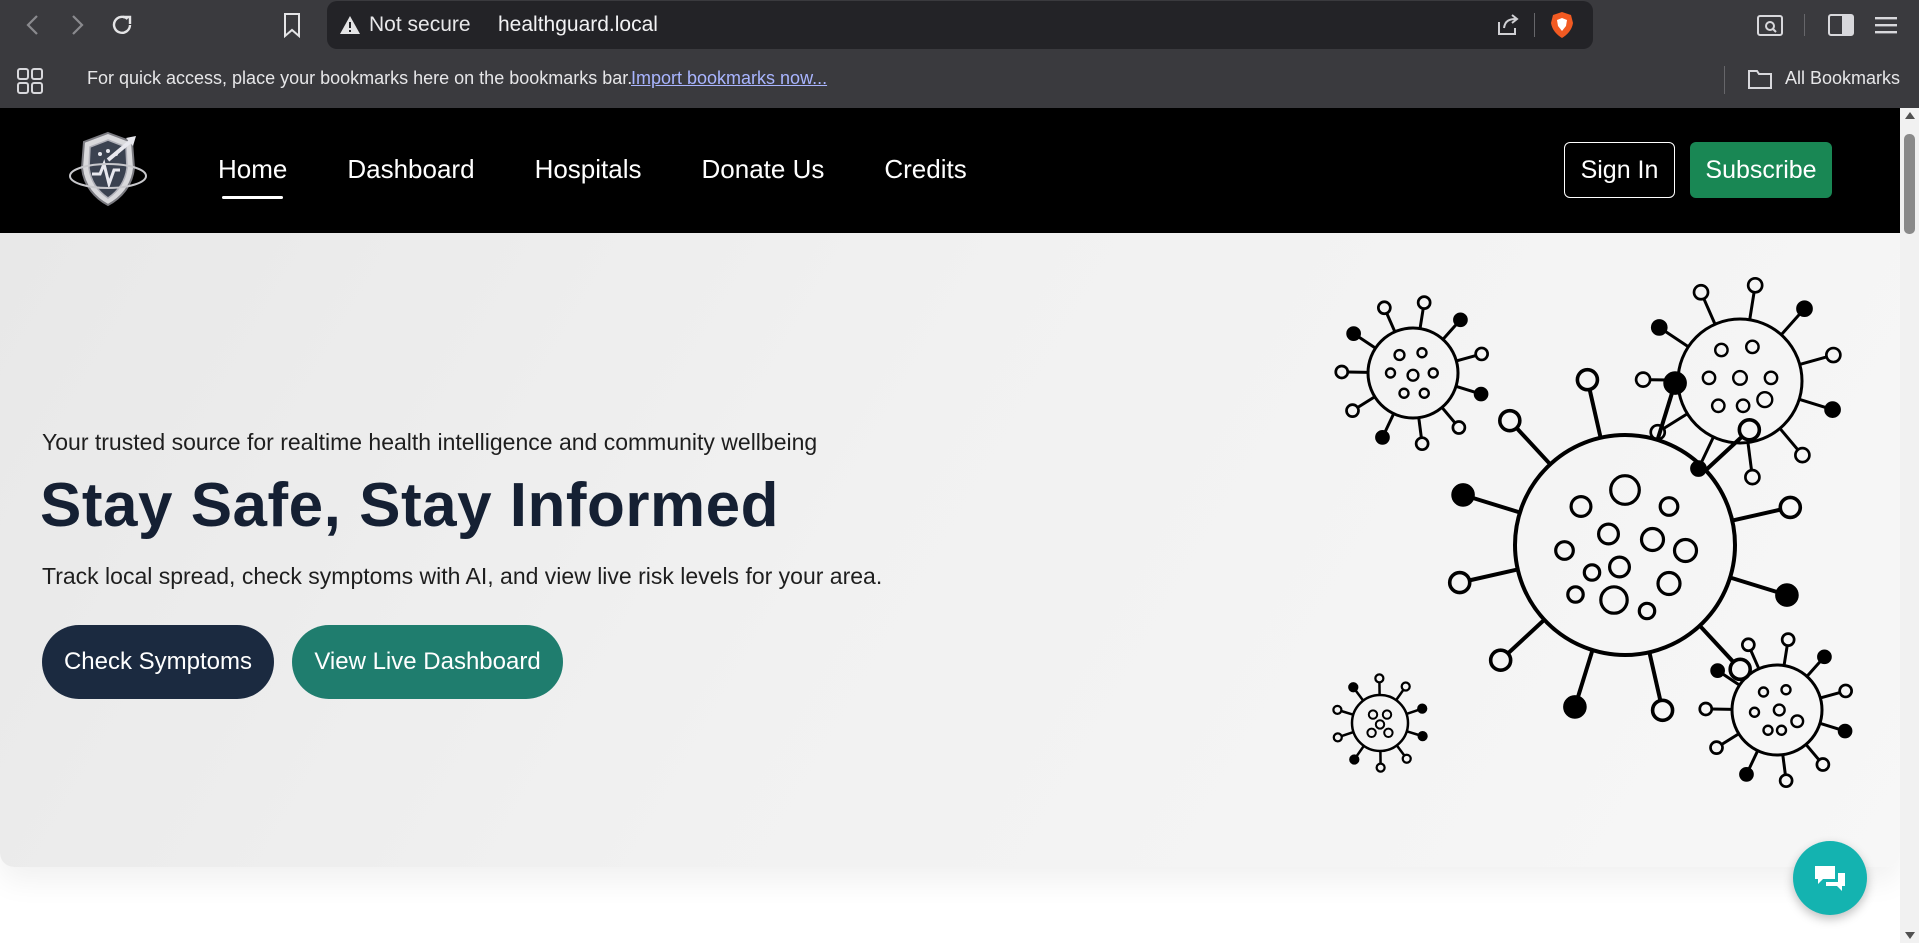 The width and height of the screenshot is (1919, 943). What do you see at coordinates (1886, 25) in the screenshot?
I see `menu-icon` at bounding box center [1886, 25].